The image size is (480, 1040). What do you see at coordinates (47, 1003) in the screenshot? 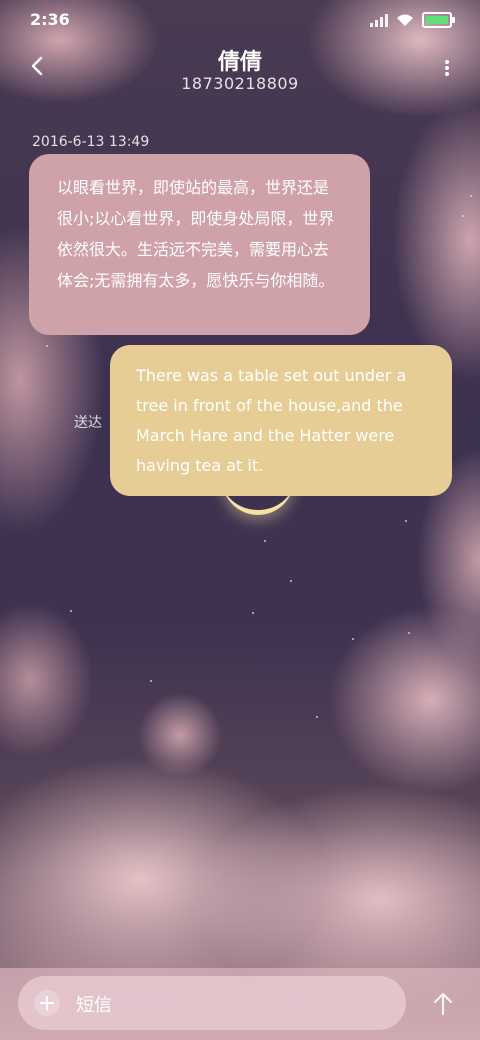
I see `add-attachment-button` at bounding box center [47, 1003].